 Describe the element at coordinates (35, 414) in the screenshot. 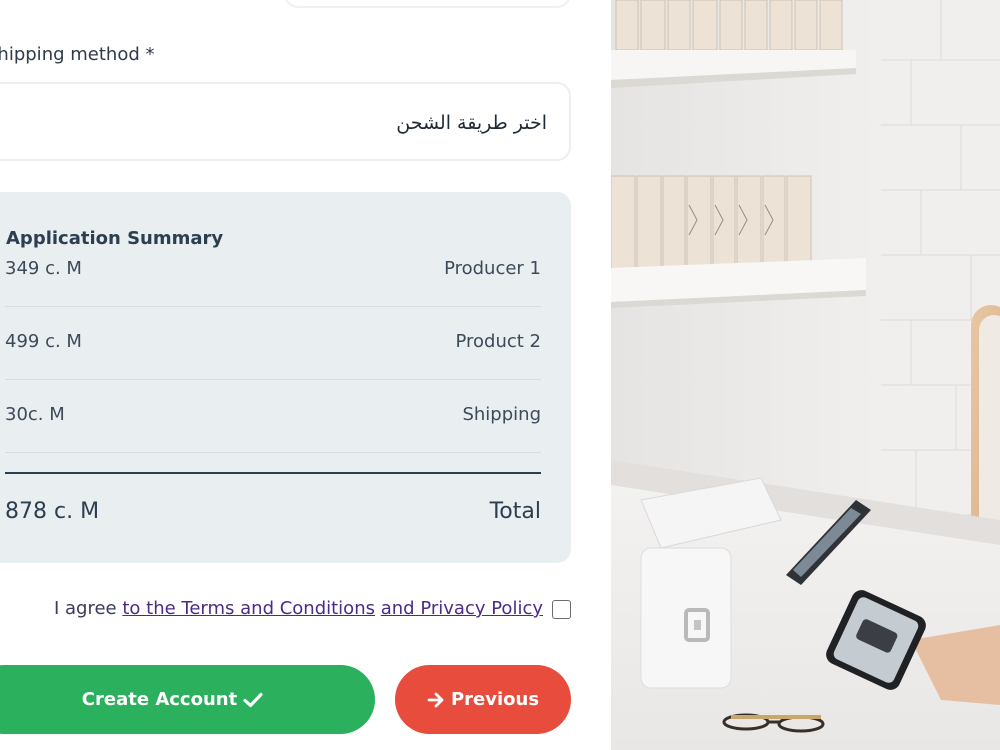

I see `item-price: 30c. M` at that location.